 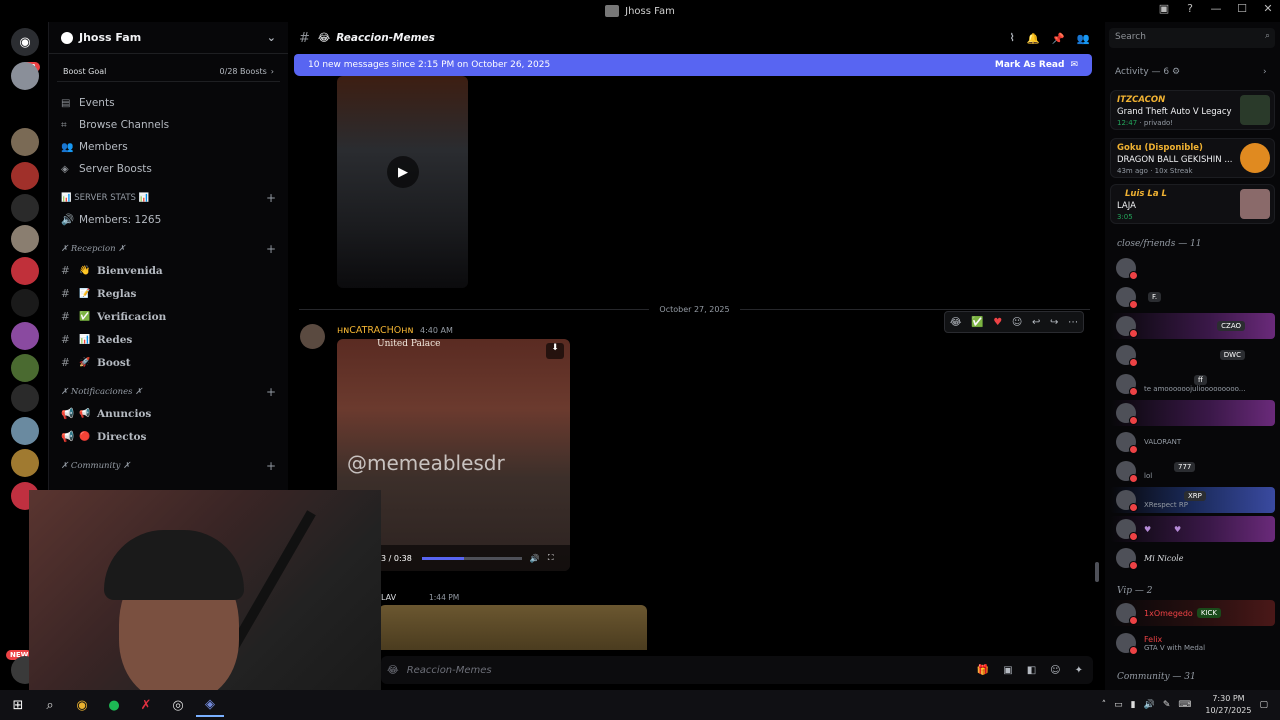 I want to click on inbox-icon: ▣, so click(x=1164, y=8).